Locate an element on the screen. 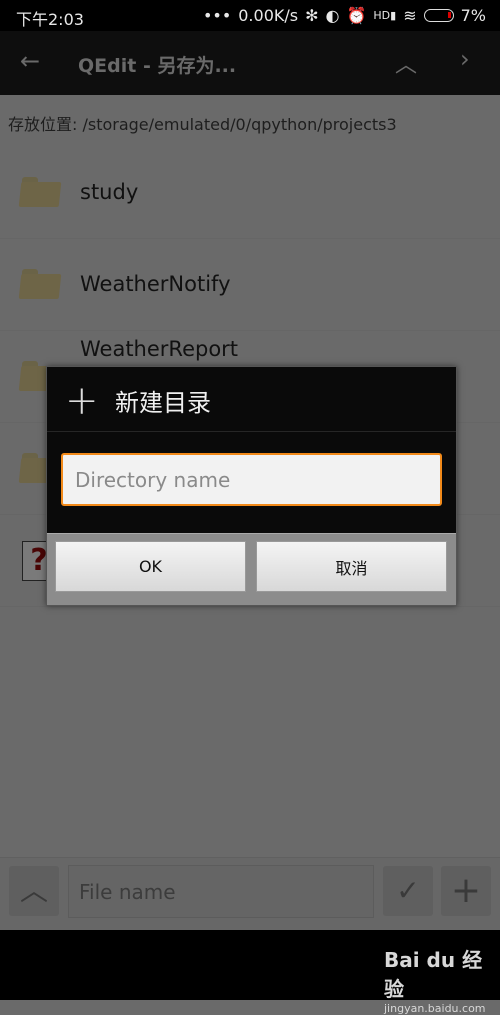  status-bar: 下午2:03 ••• 0.00K/s ✻ ◐ ⏰ HD▮ ≋ 7% is located at coordinates (250, 15).